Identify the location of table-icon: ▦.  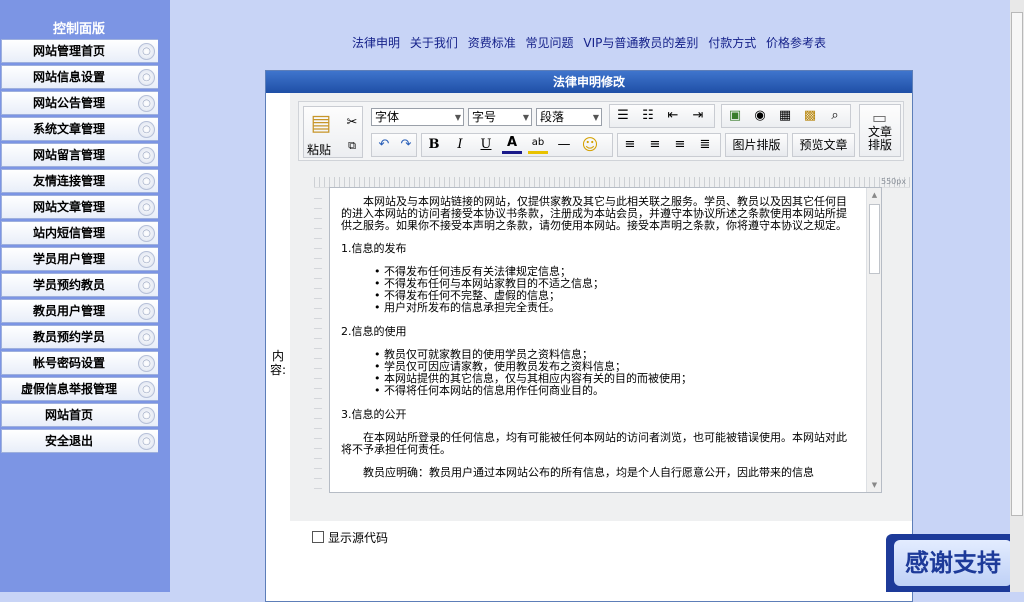
(785, 116).